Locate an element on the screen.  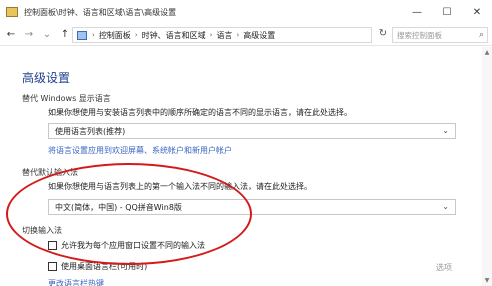
desktop-language-bar-label: 使用桌面语言栏(可用时) is located at coordinates (104, 266).